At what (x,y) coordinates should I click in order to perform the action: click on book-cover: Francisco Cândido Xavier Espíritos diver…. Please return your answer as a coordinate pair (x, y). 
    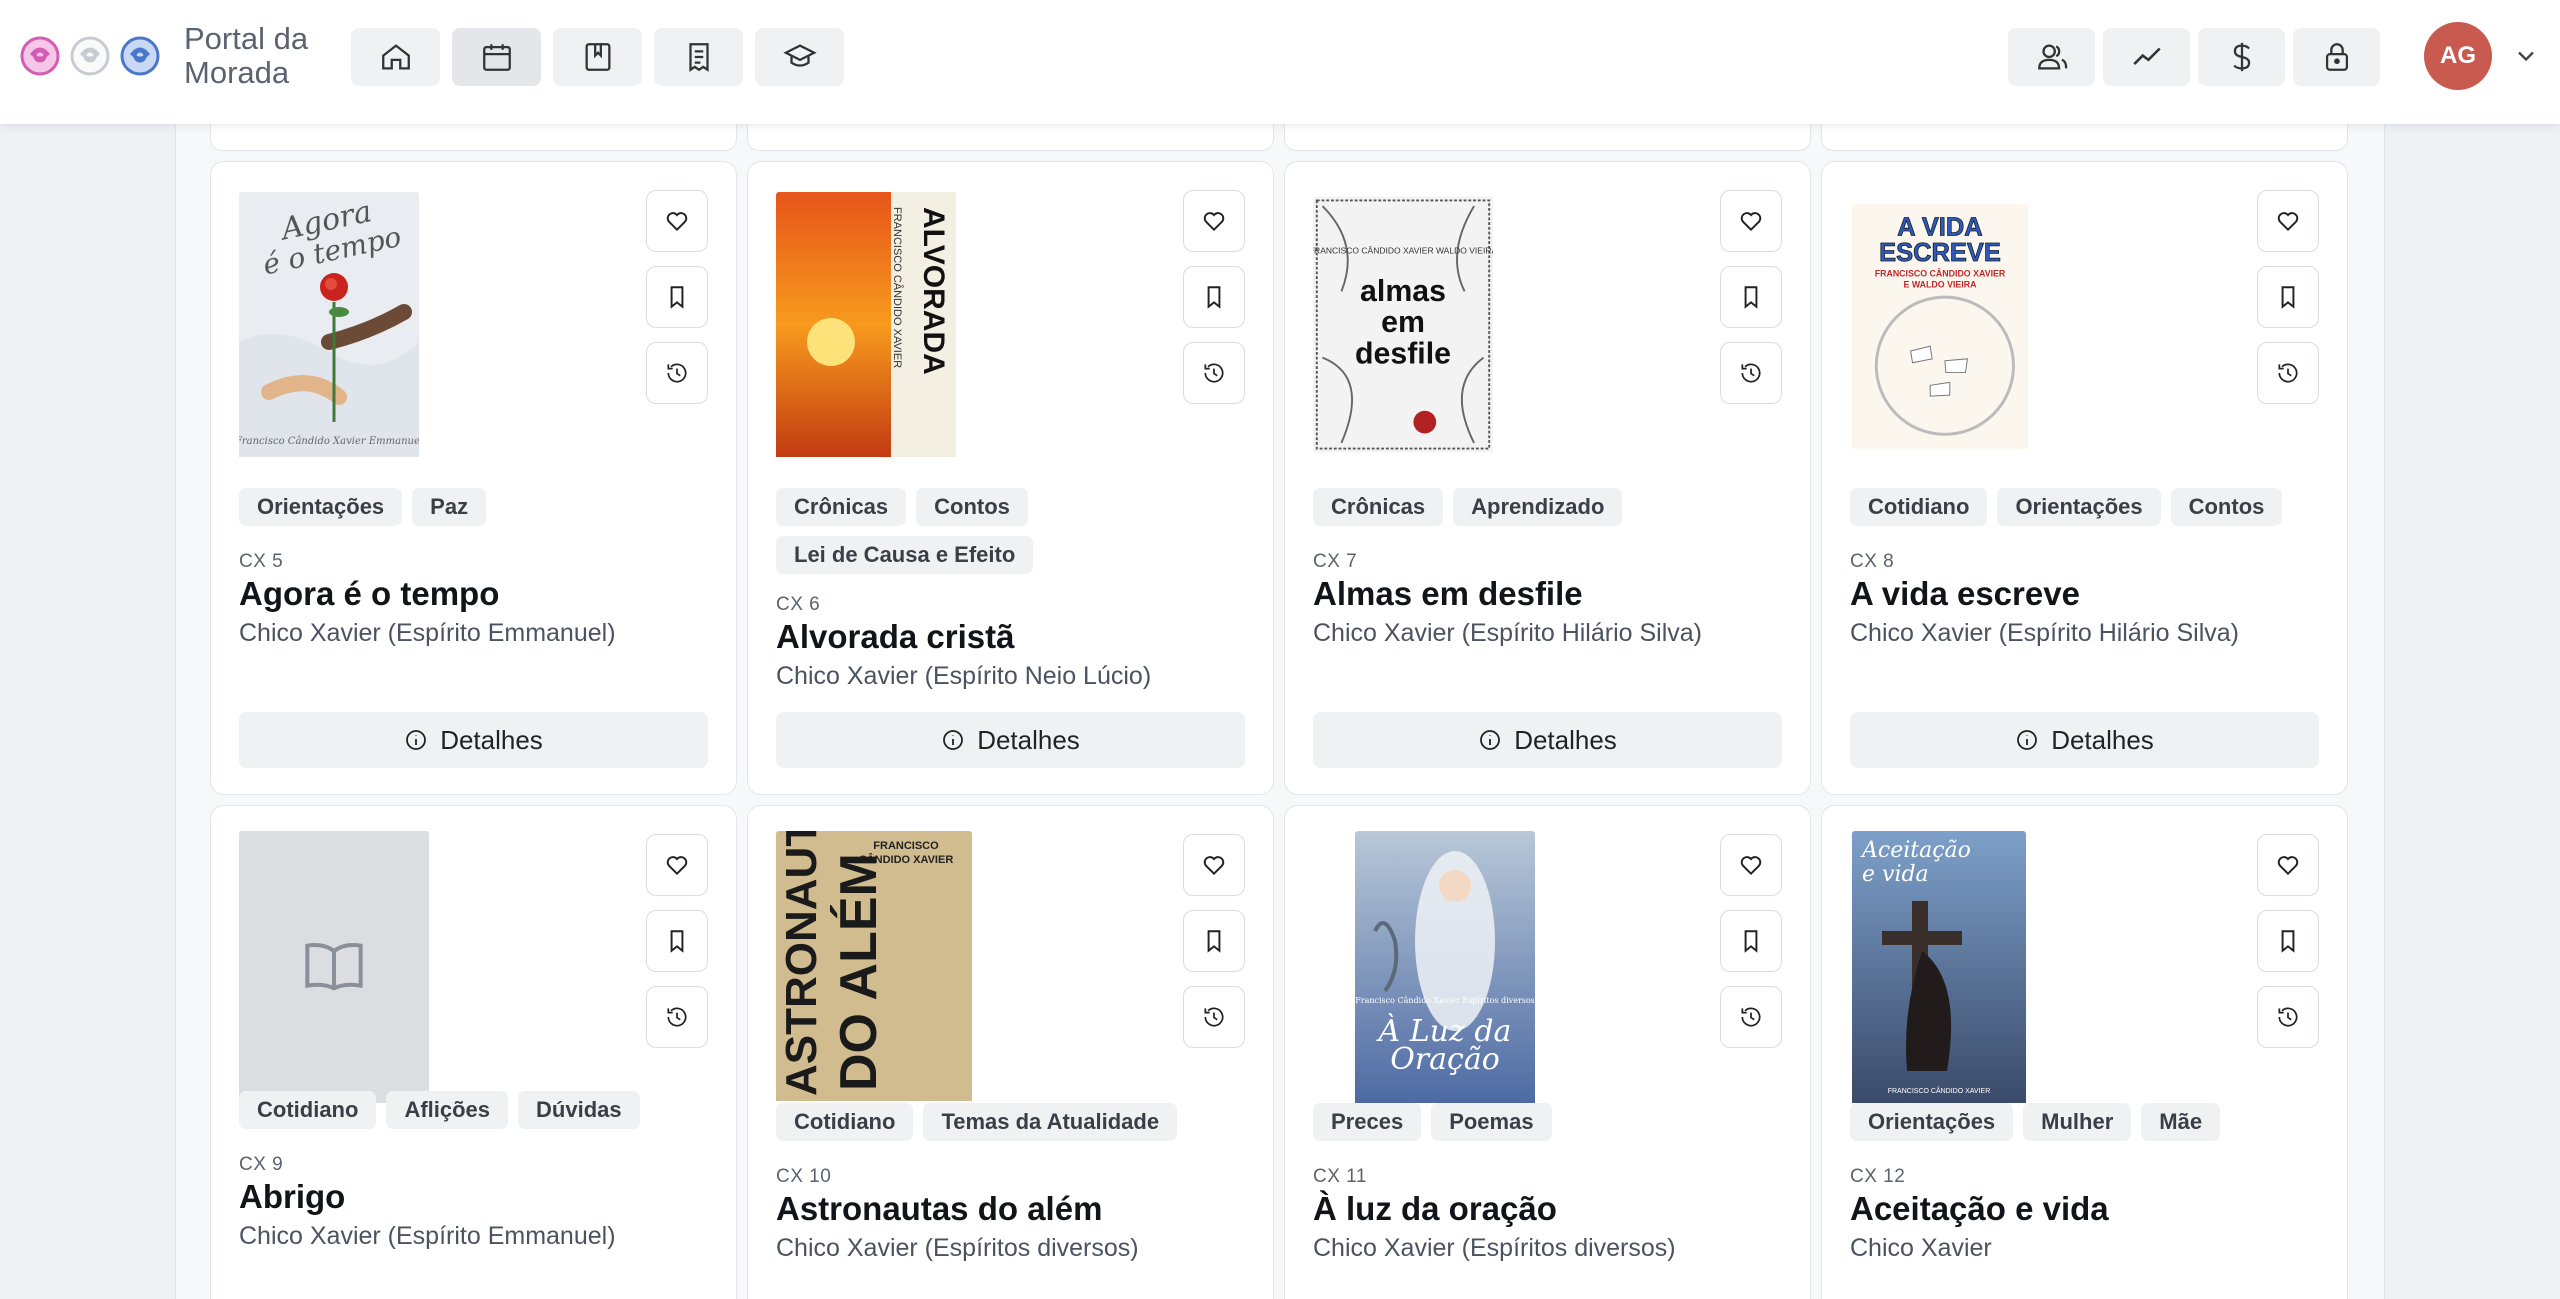
    Looking at the image, I should click on (1445, 969).